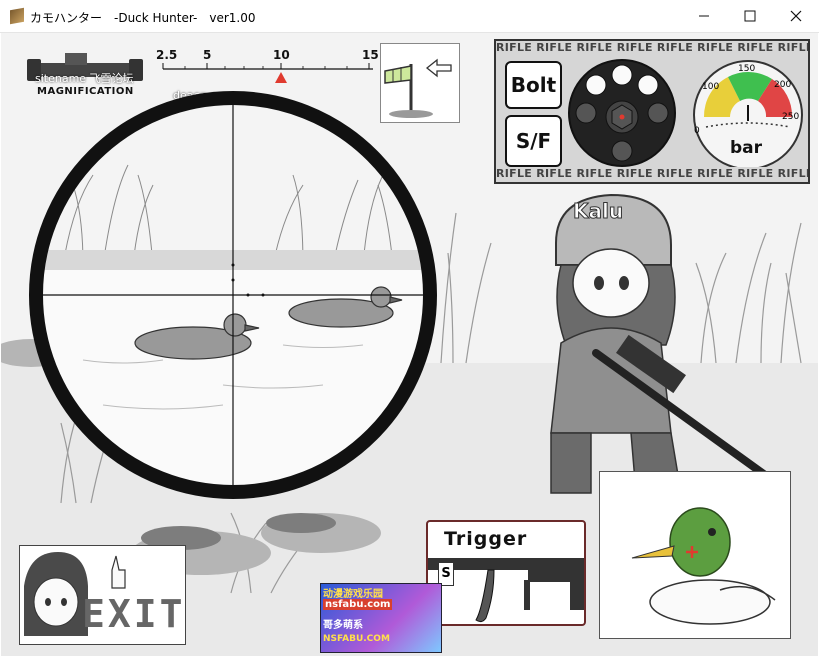  I want to click on girl-portrait, so click(56, 594).